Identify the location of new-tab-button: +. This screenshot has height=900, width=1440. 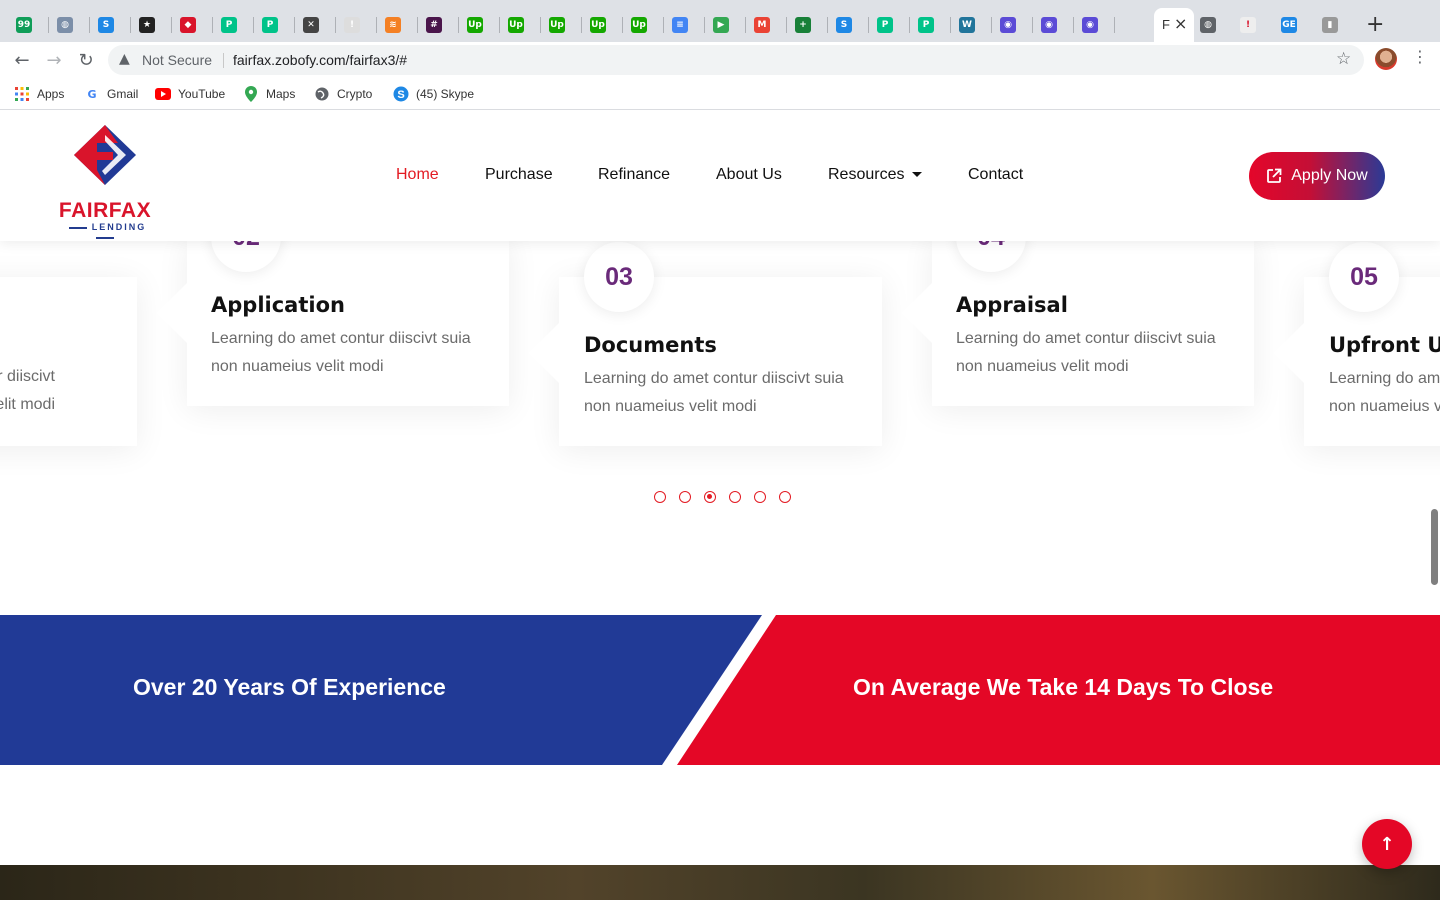
(1375, 24).